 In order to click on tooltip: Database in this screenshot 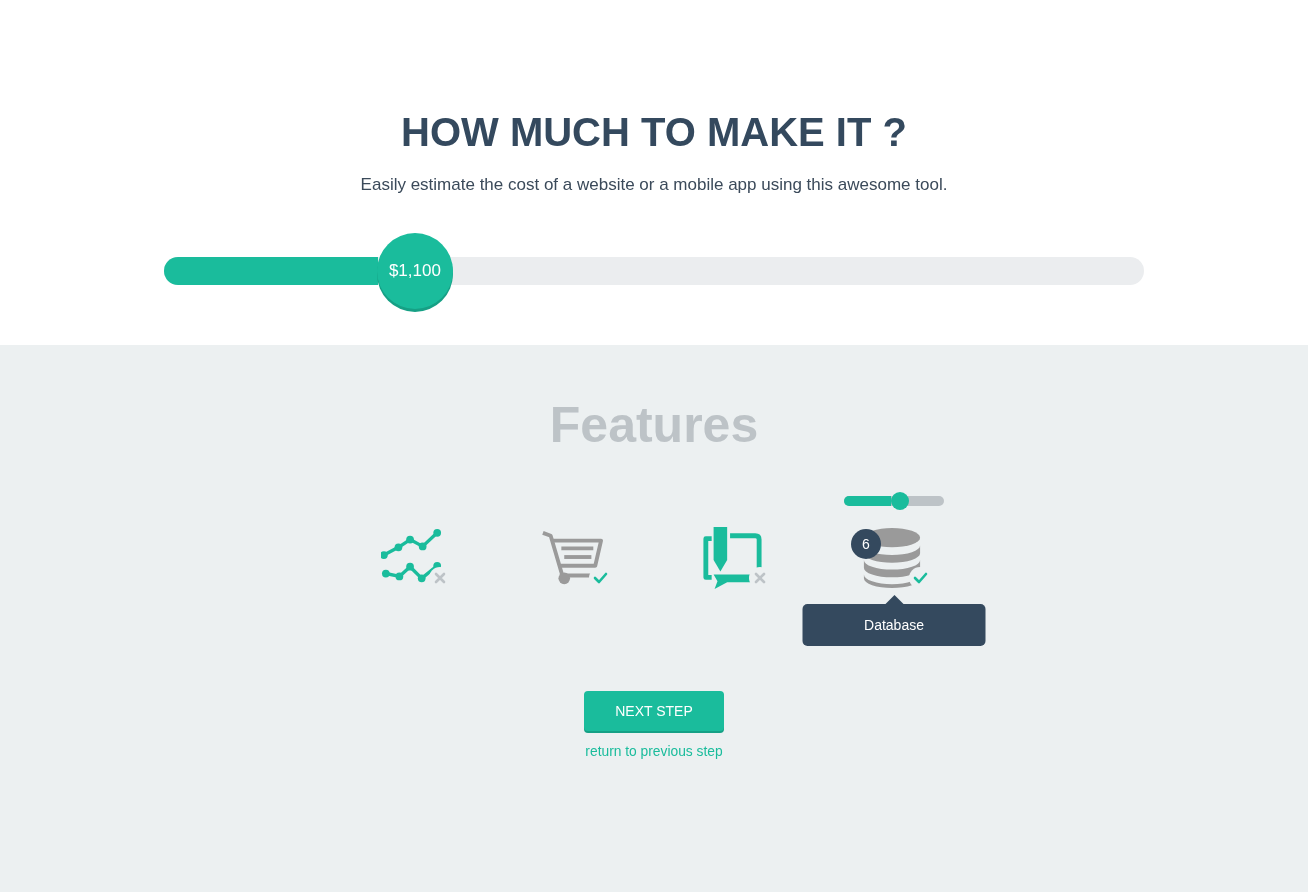, I will do `click(894, 620)`.